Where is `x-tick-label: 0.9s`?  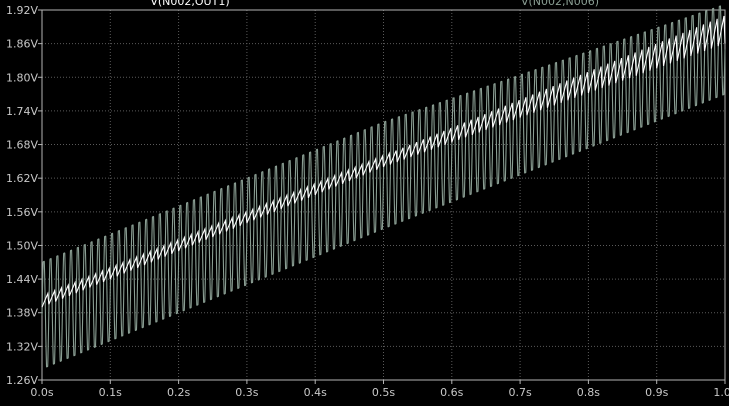 x-tick-label: 0.9s is located at coordinates (656, 392).